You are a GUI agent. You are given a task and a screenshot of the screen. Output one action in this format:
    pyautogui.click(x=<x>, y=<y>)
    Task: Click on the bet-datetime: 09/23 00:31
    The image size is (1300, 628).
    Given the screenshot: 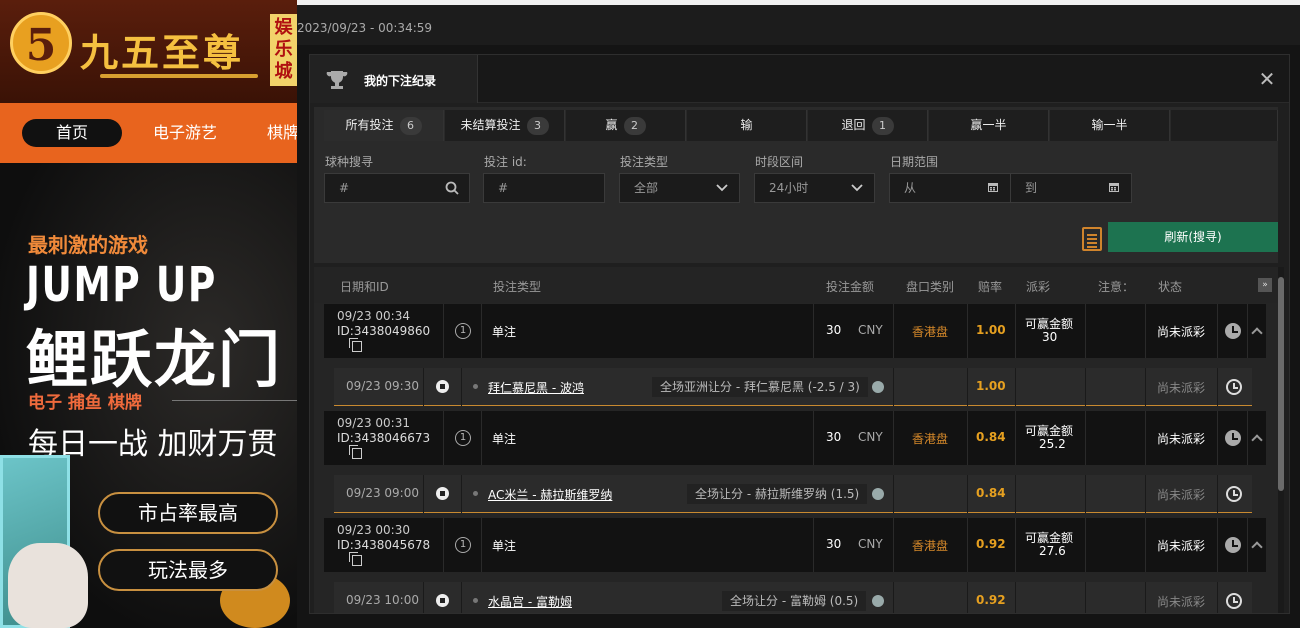 What is the action you would take?
    pyautogui.click(x=373, y=423)
    